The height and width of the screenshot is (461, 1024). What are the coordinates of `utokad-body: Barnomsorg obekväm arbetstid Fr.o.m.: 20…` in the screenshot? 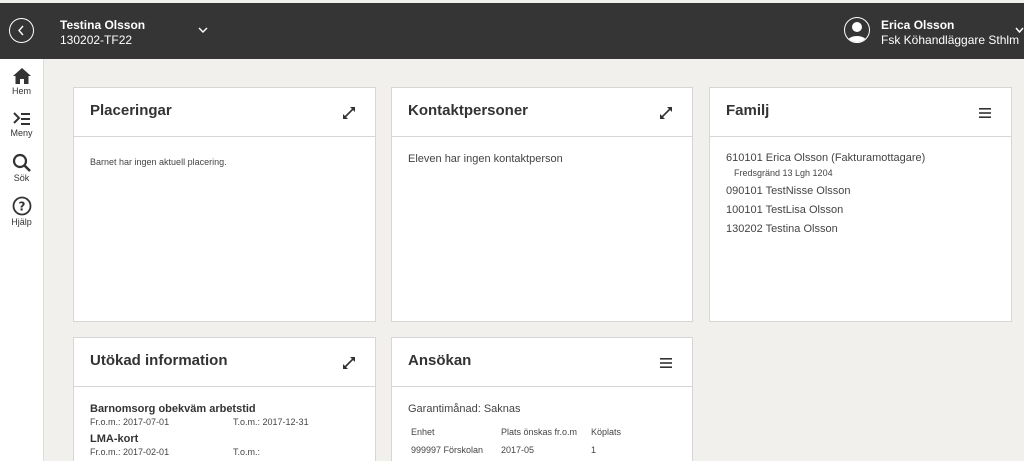 It's located at (224, 424).